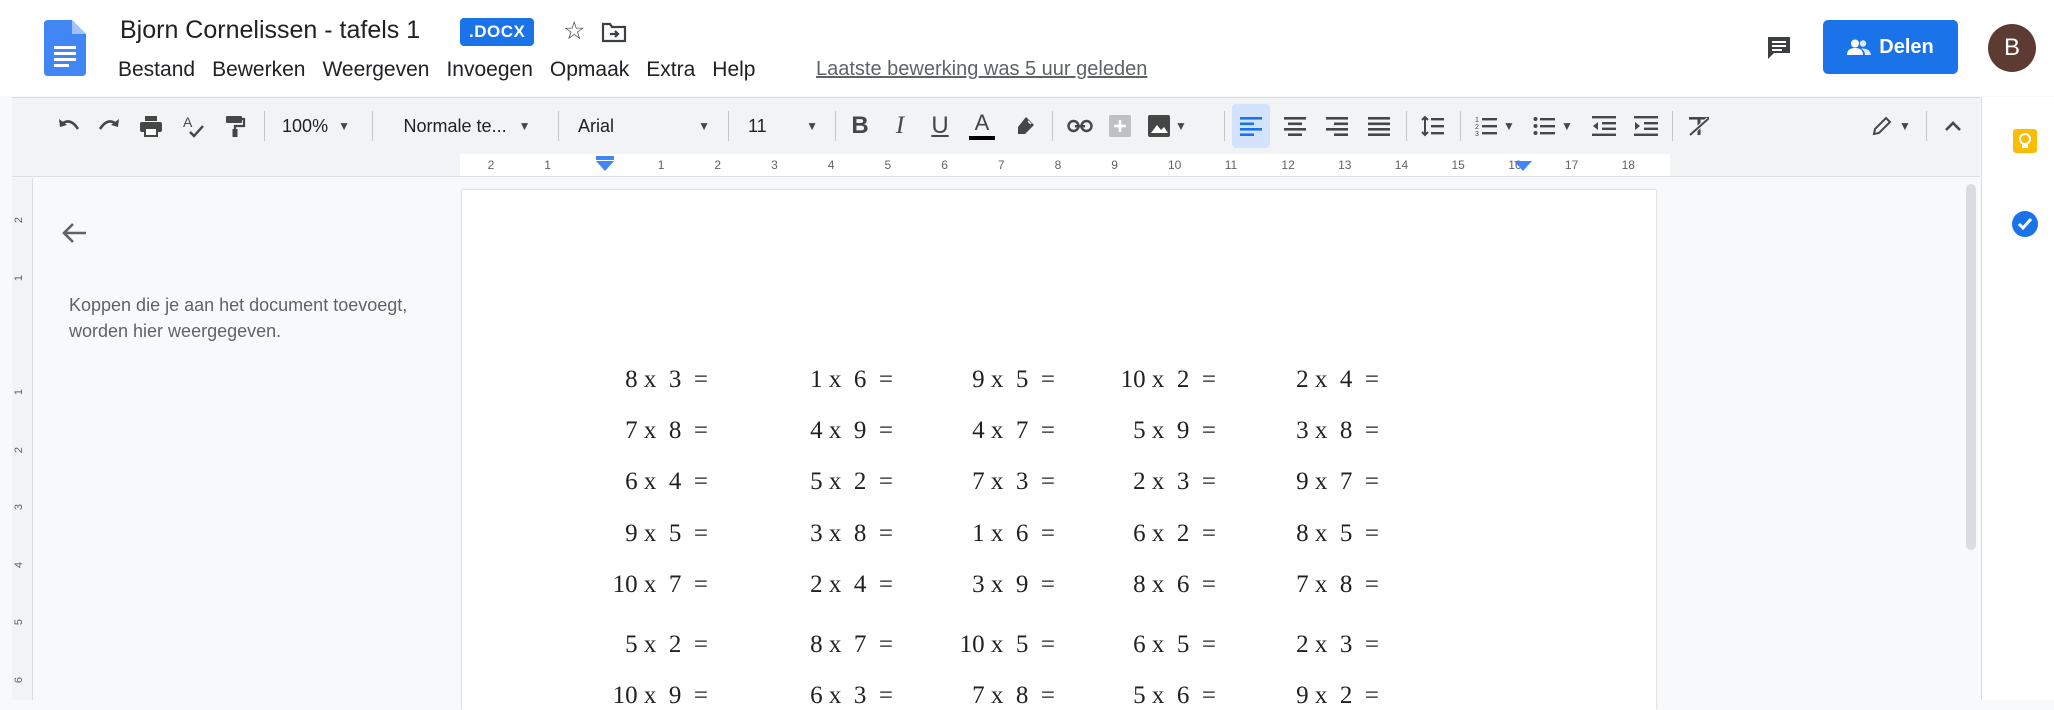  Describe the element at coordinates (981, 69) in the screenshot. I see `last-edit-link: Laatste bewerking was 5 uur geleden` at that location.